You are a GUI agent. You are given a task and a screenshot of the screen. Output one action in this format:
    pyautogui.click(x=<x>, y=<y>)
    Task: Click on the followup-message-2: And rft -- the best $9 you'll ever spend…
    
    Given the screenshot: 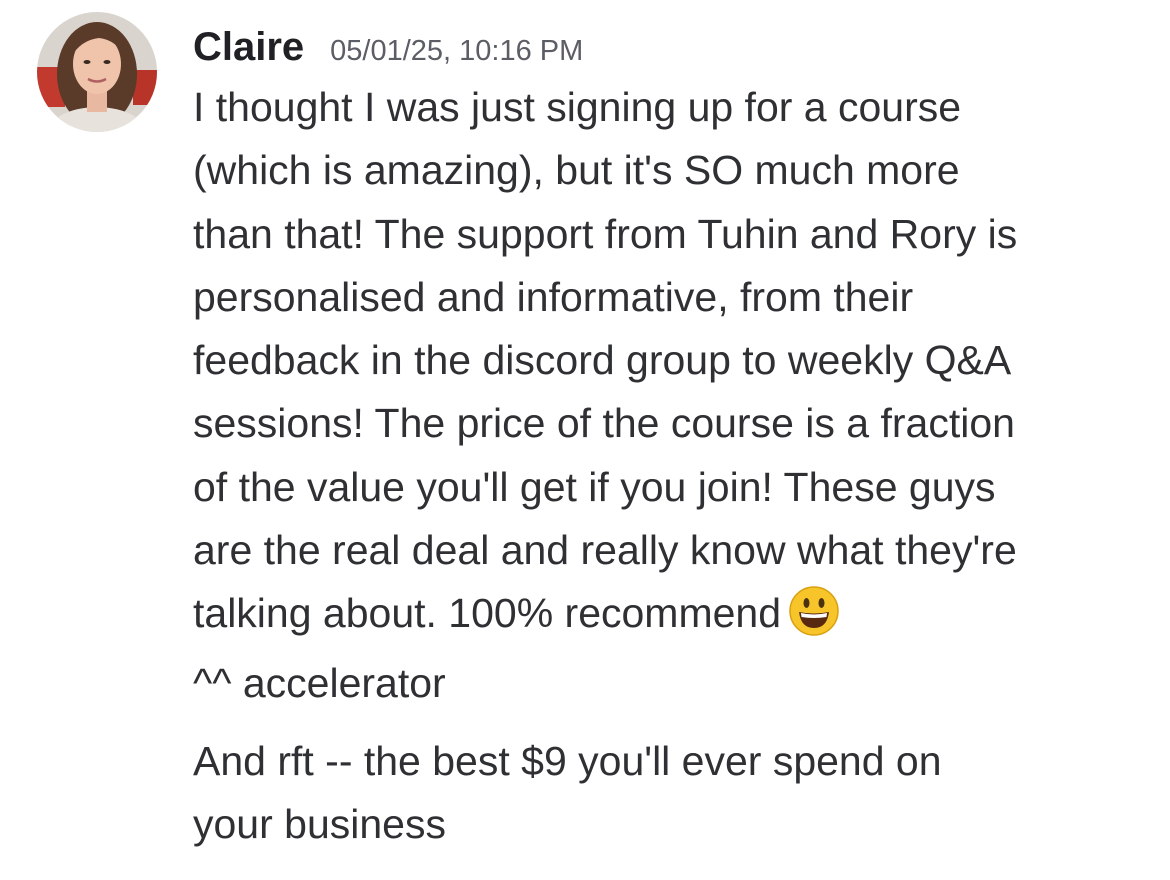 What is the action you would take?
    pyautogui.click(x=673, y=793)
    